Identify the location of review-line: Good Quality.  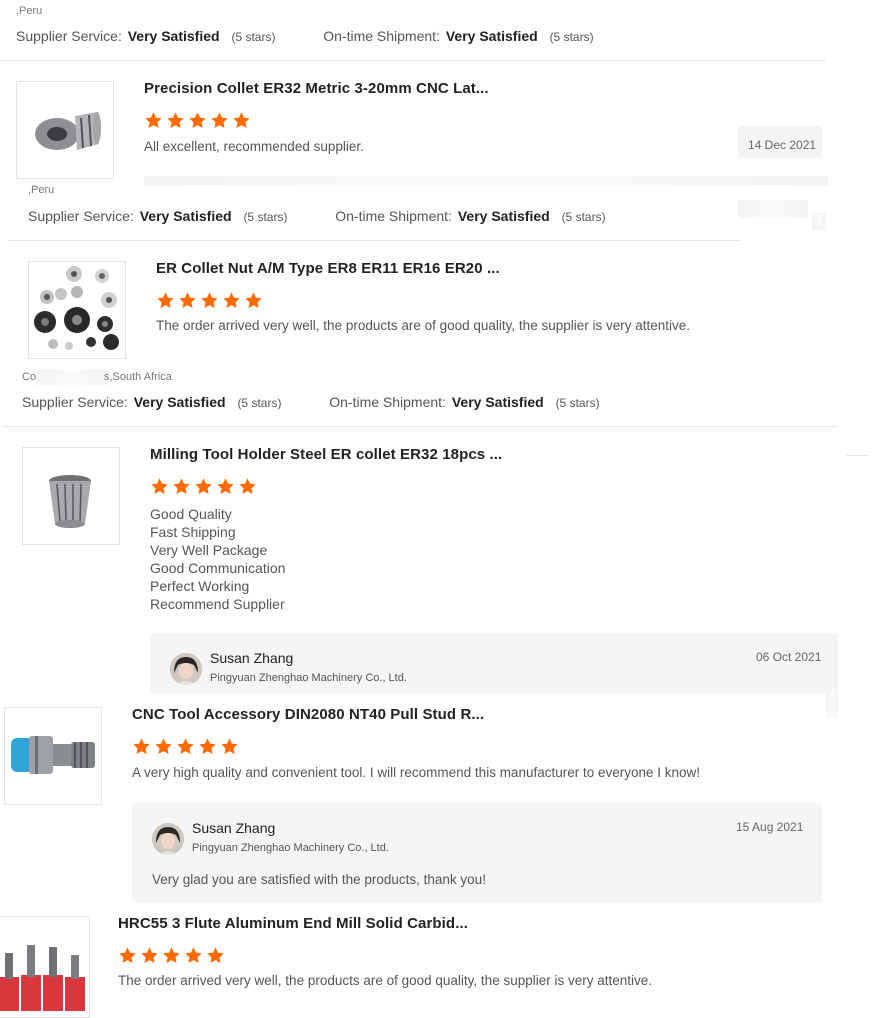
(191, 514).